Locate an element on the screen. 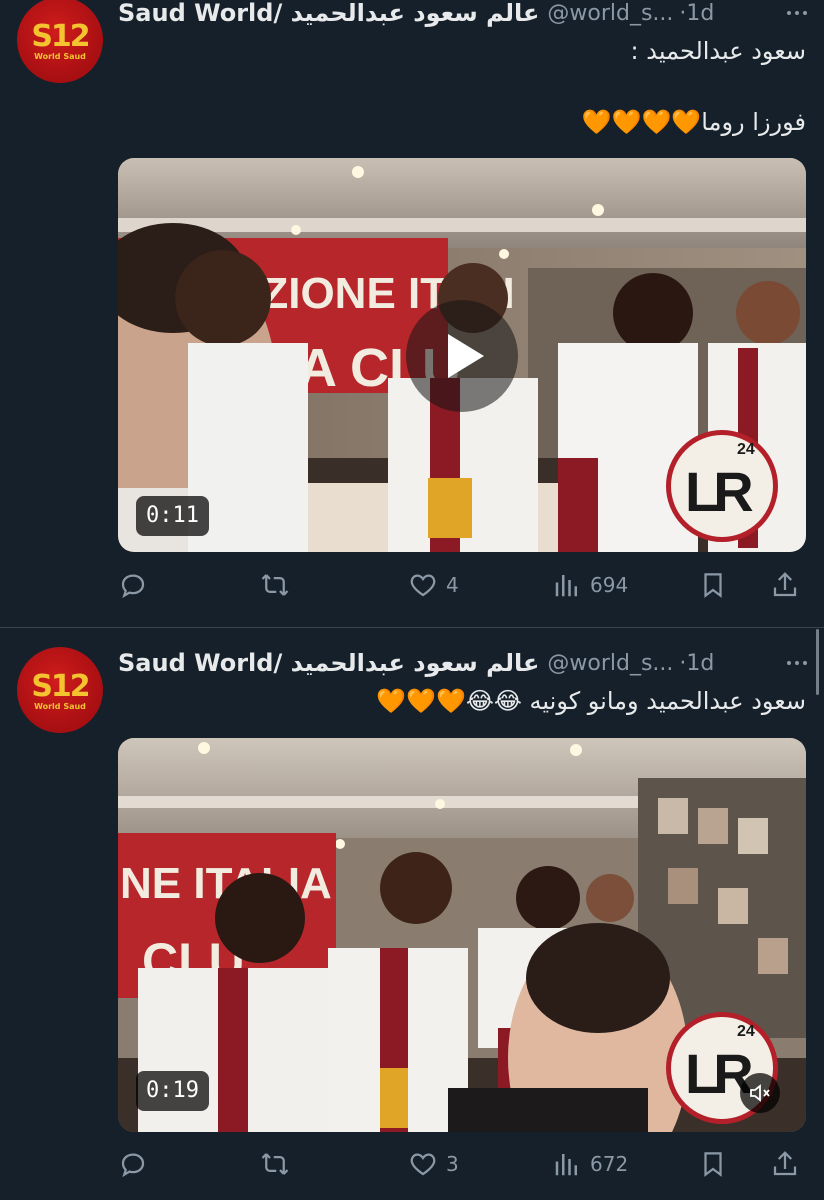  tweet-actions: 4 694 is located at coordinates (463, 585).